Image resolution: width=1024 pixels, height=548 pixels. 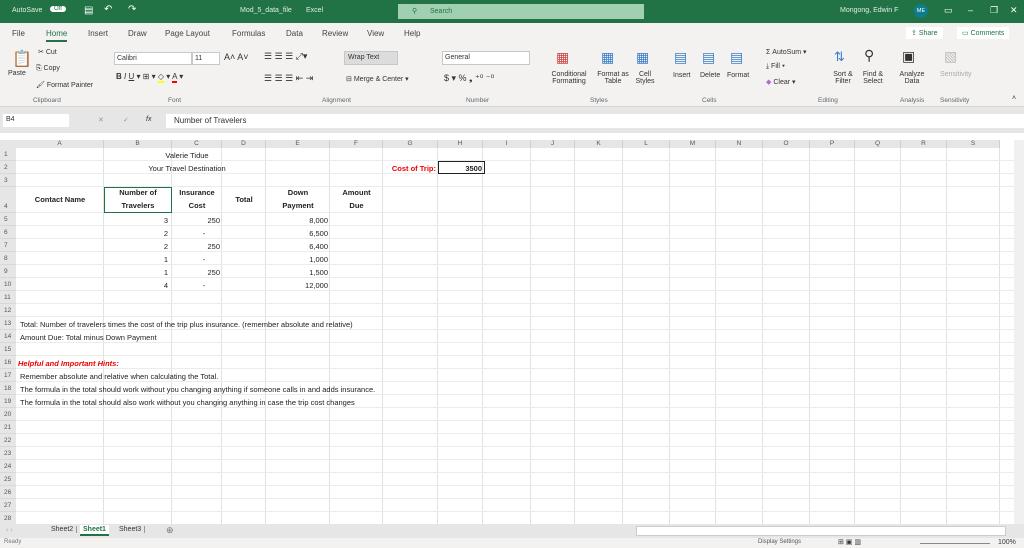 I want to click on cost-label: Cost of Trip:, so click(x=383, y=168).